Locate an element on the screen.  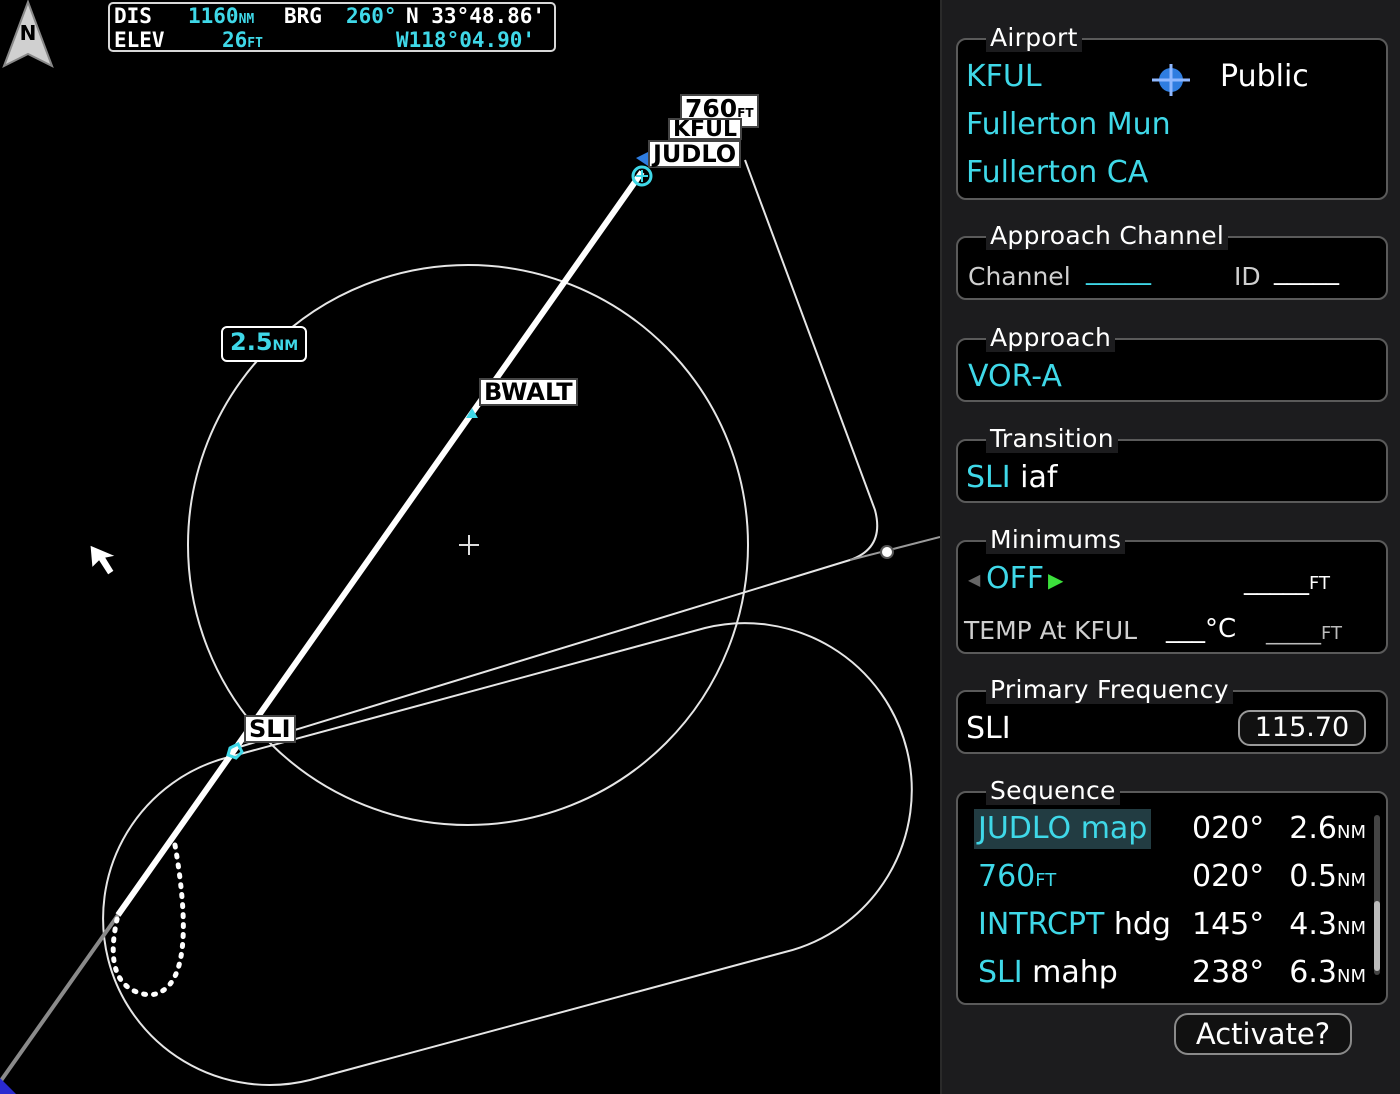
range-ring-label: 2.5NM is located at coordinates (264, 344).